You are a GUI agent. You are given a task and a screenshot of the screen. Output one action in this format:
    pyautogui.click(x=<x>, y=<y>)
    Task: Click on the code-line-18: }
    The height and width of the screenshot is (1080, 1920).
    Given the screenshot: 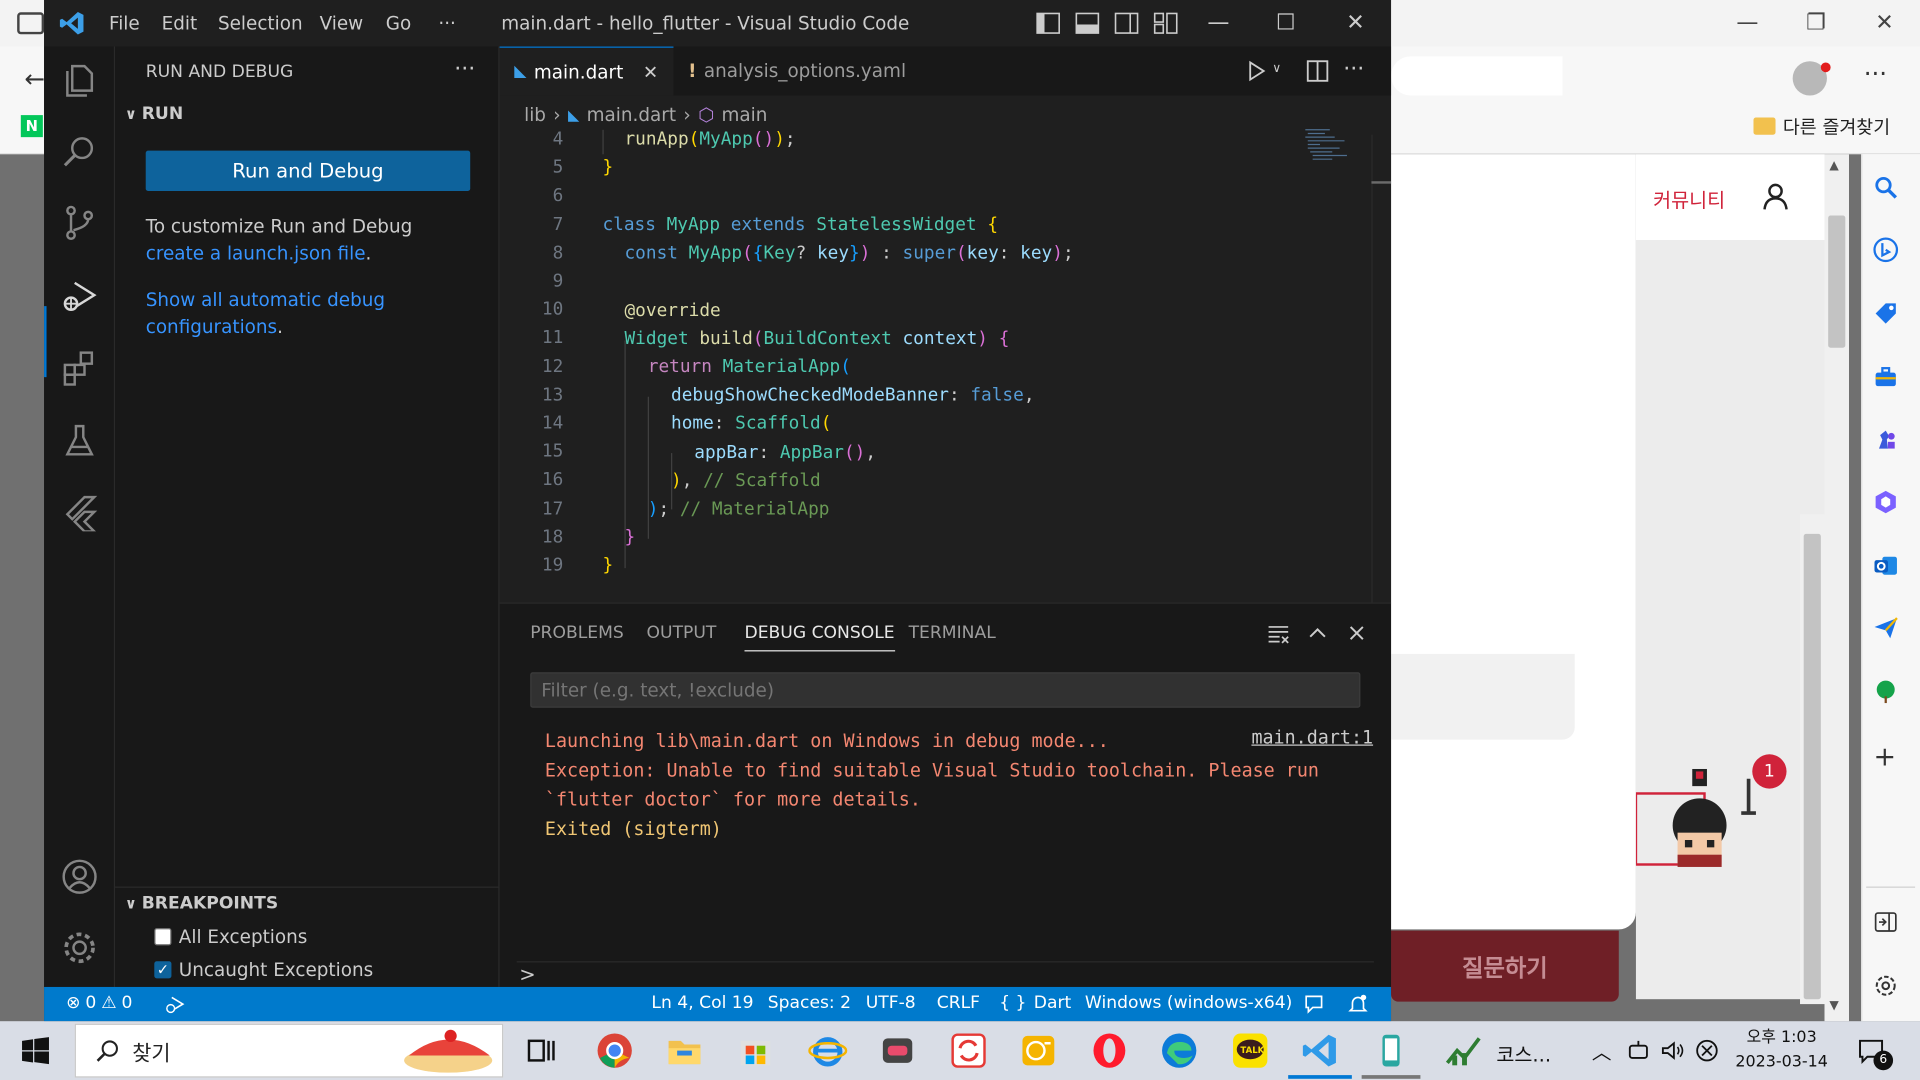 What is the action you would take?
    pyautogui.click(x=629, y=538)
    